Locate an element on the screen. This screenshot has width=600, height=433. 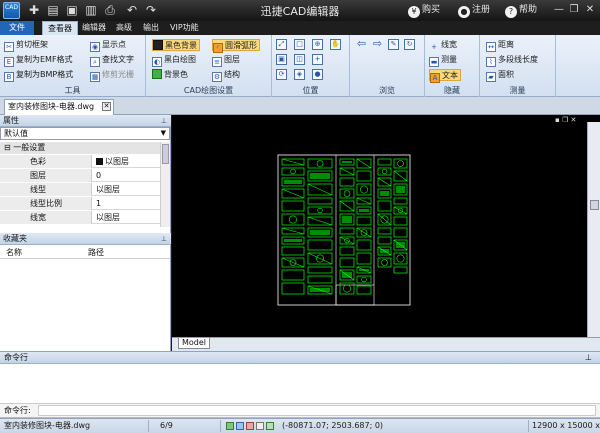
property-group-header: ⊟ 一般设置 is located at coordinates (80, 148).